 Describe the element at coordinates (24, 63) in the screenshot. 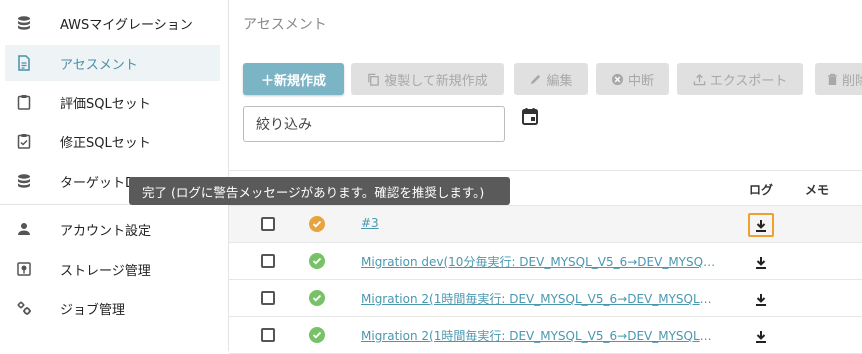

I see `document-icon` at that location.